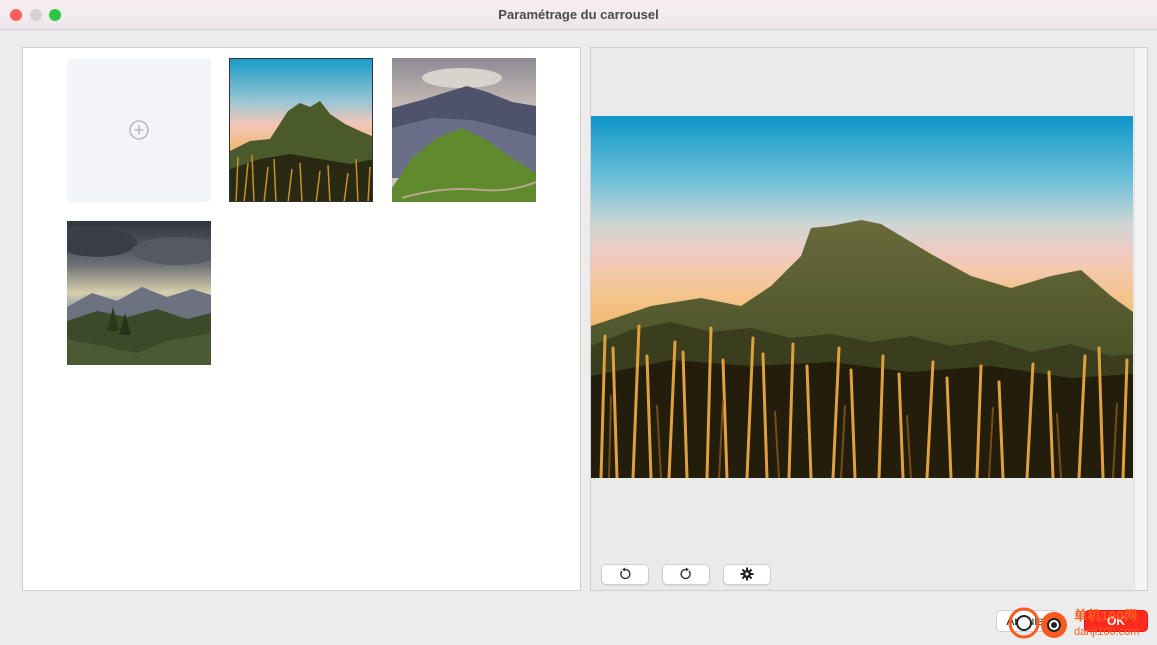 Image resolution: width=1157 pixels, height=645 pixels. Describe the element at coordinates (1107, 632) in the screenshot. I see `watermark-url: danji100.com` at that location.